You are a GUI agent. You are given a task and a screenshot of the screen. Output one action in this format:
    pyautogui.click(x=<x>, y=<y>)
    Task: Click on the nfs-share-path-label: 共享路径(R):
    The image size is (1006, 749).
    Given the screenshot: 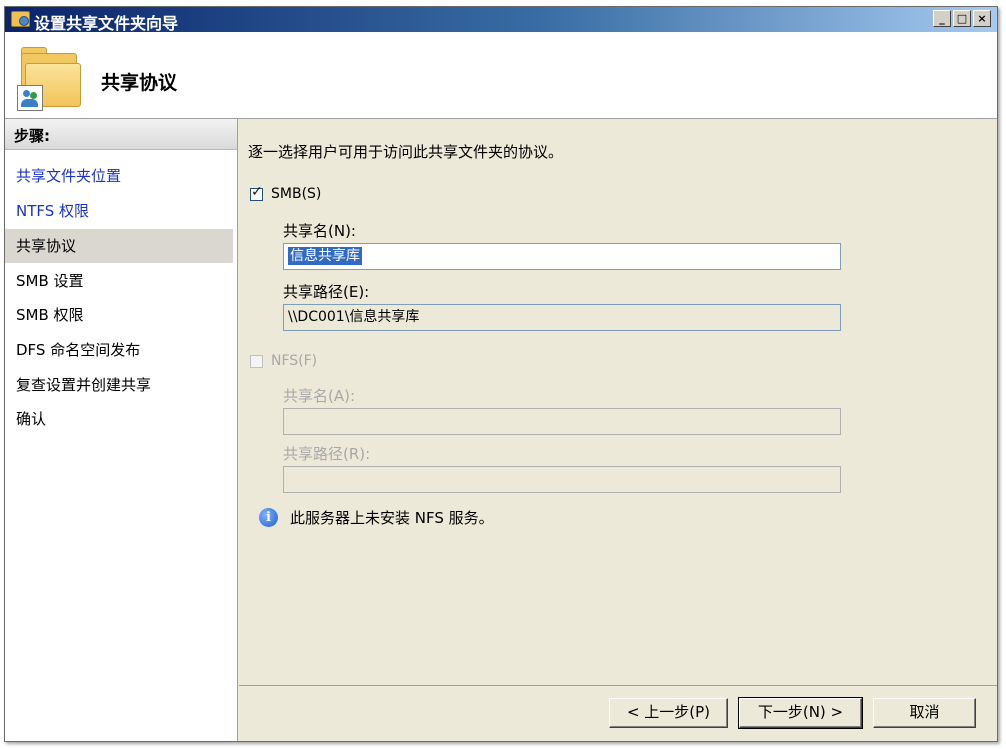 What is the action you would take?
    pyautogui.click(x=327, y=454)
    